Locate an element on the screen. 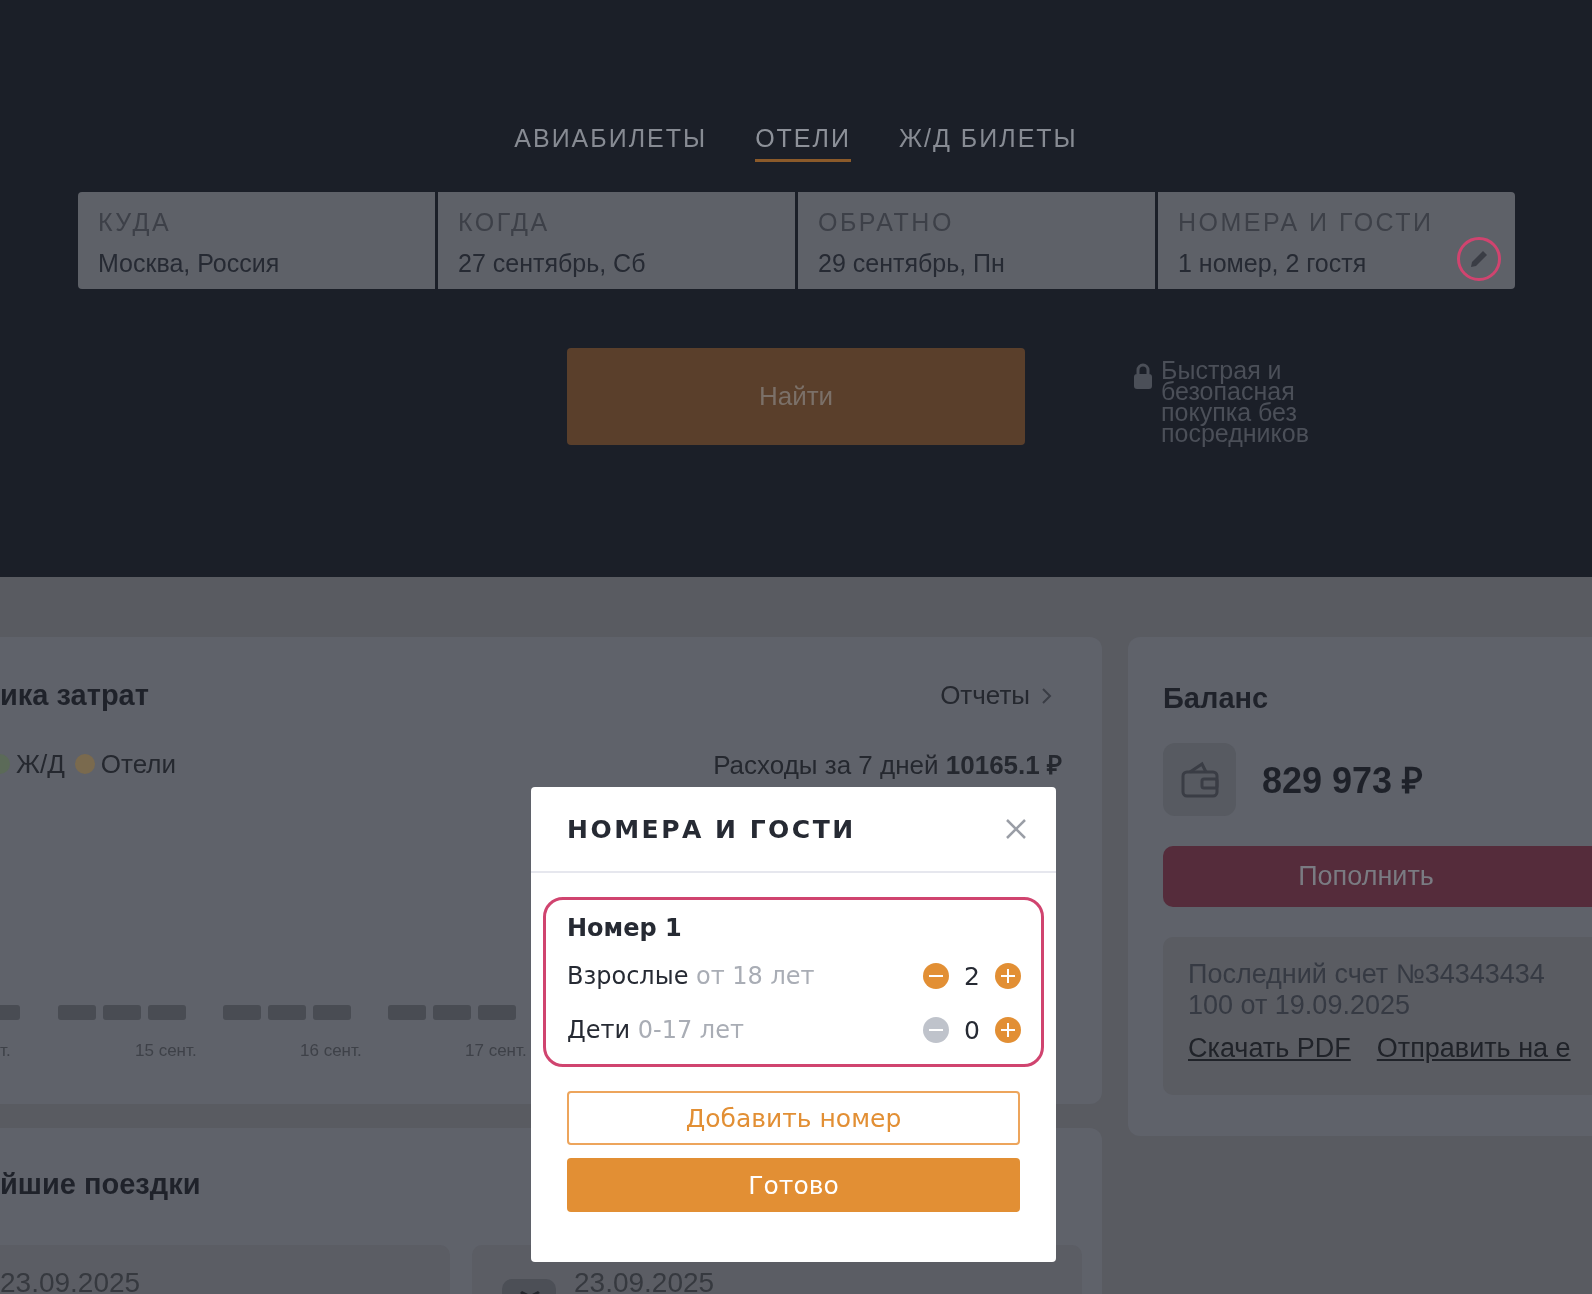 The image size is (1592, 1294). tab: ОТЕЛИ is located at coordinates (803, 141).